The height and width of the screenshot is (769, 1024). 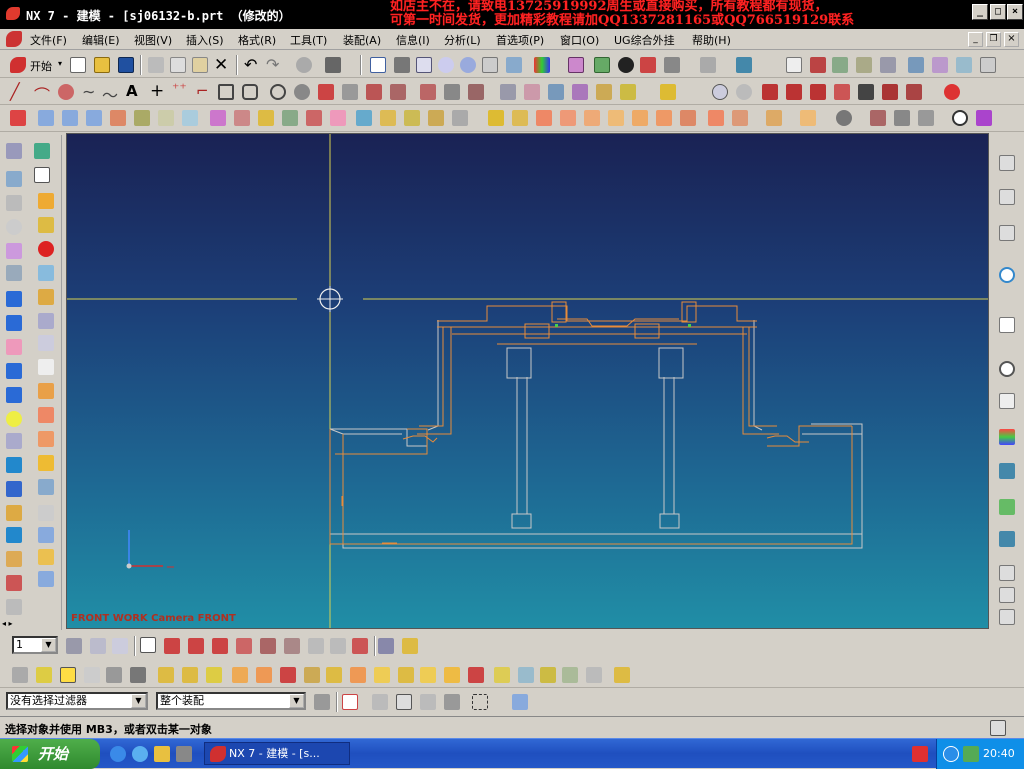 I want to click on snap-face-icon, so click(x=360, y=646).